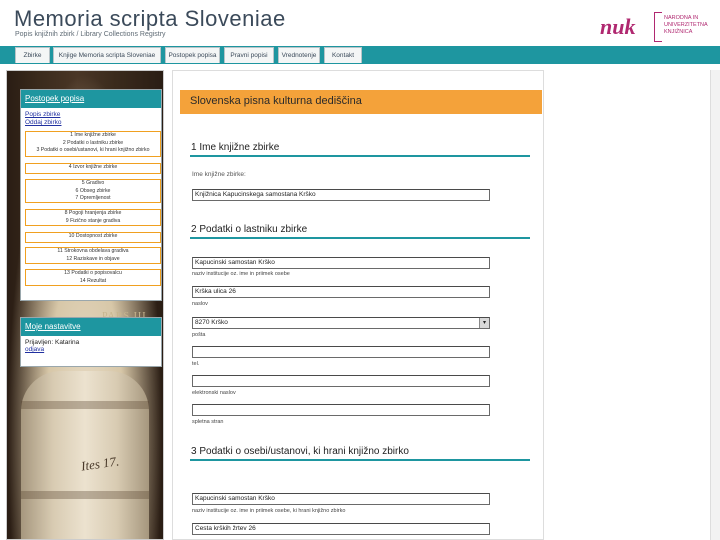 The height and width of the screenshot is (540, 720). Describe the element at coordinates (343, 55) in the screenshot. I see `tab-kontakt: Kontakt` at that location.